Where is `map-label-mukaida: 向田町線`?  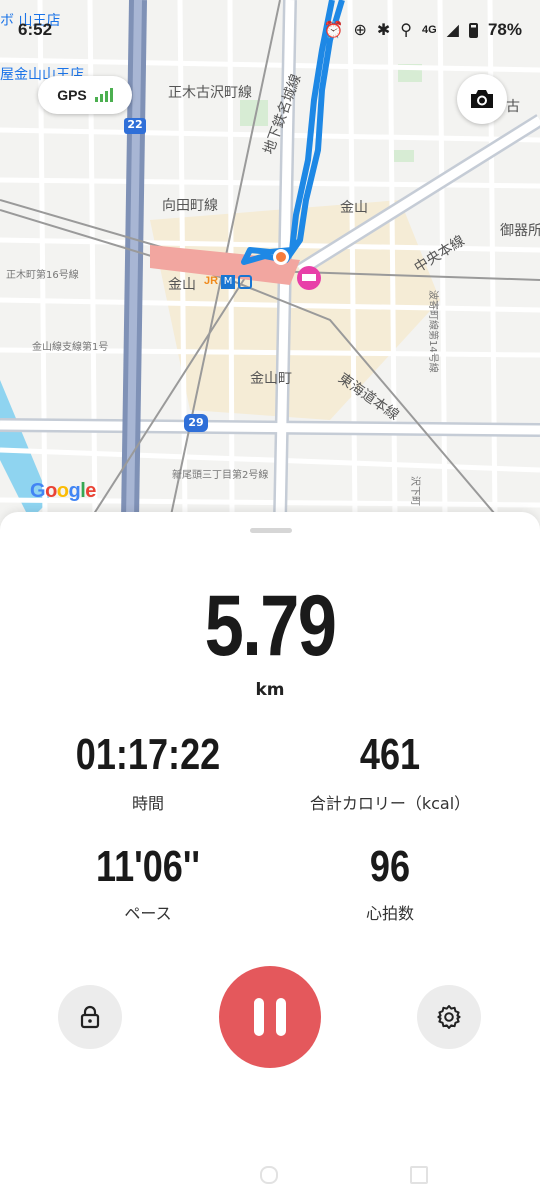 map-label-mukaida: 向田町線 is located at coordinates (190, 206).